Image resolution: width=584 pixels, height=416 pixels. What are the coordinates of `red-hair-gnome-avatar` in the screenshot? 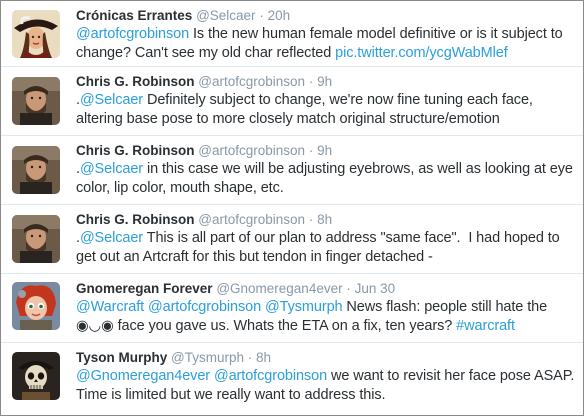 It's located at (36, 306).